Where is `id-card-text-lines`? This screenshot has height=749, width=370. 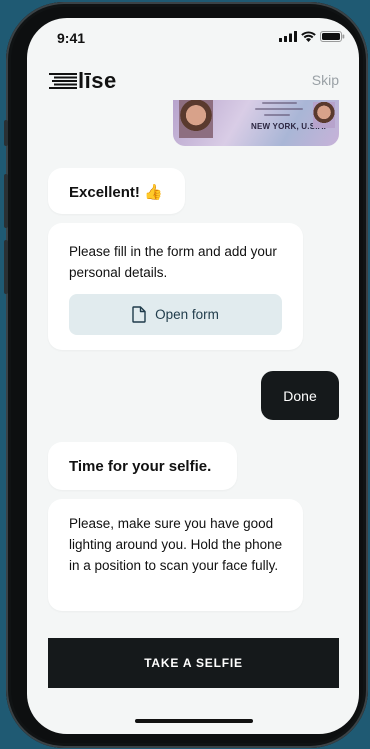 id-card-text-lines is located at coordinates (264, 111).